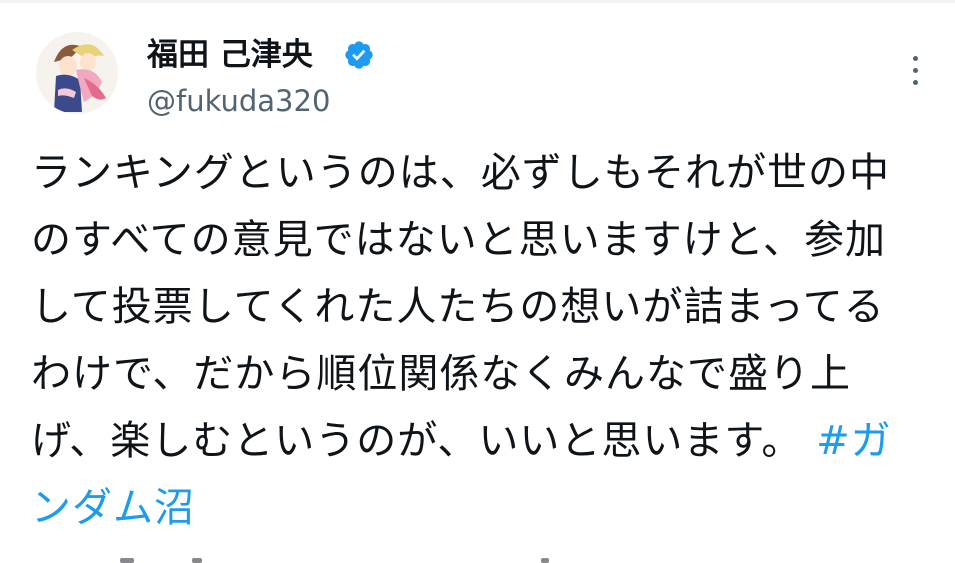 The width and height of the screenshot is (955, 563). I want to click on verified-badge-icon, so click(359, 55).